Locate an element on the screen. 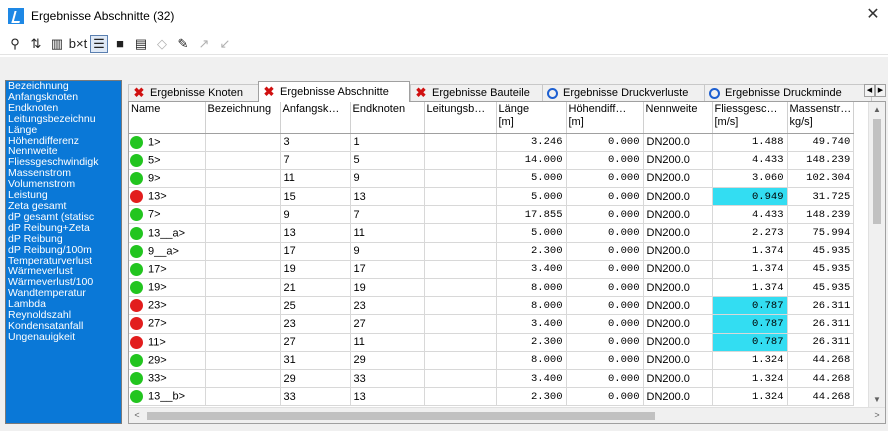 The image size is (888, 431). field-list-item: Massenstrom is located at coordinates (63, 173).